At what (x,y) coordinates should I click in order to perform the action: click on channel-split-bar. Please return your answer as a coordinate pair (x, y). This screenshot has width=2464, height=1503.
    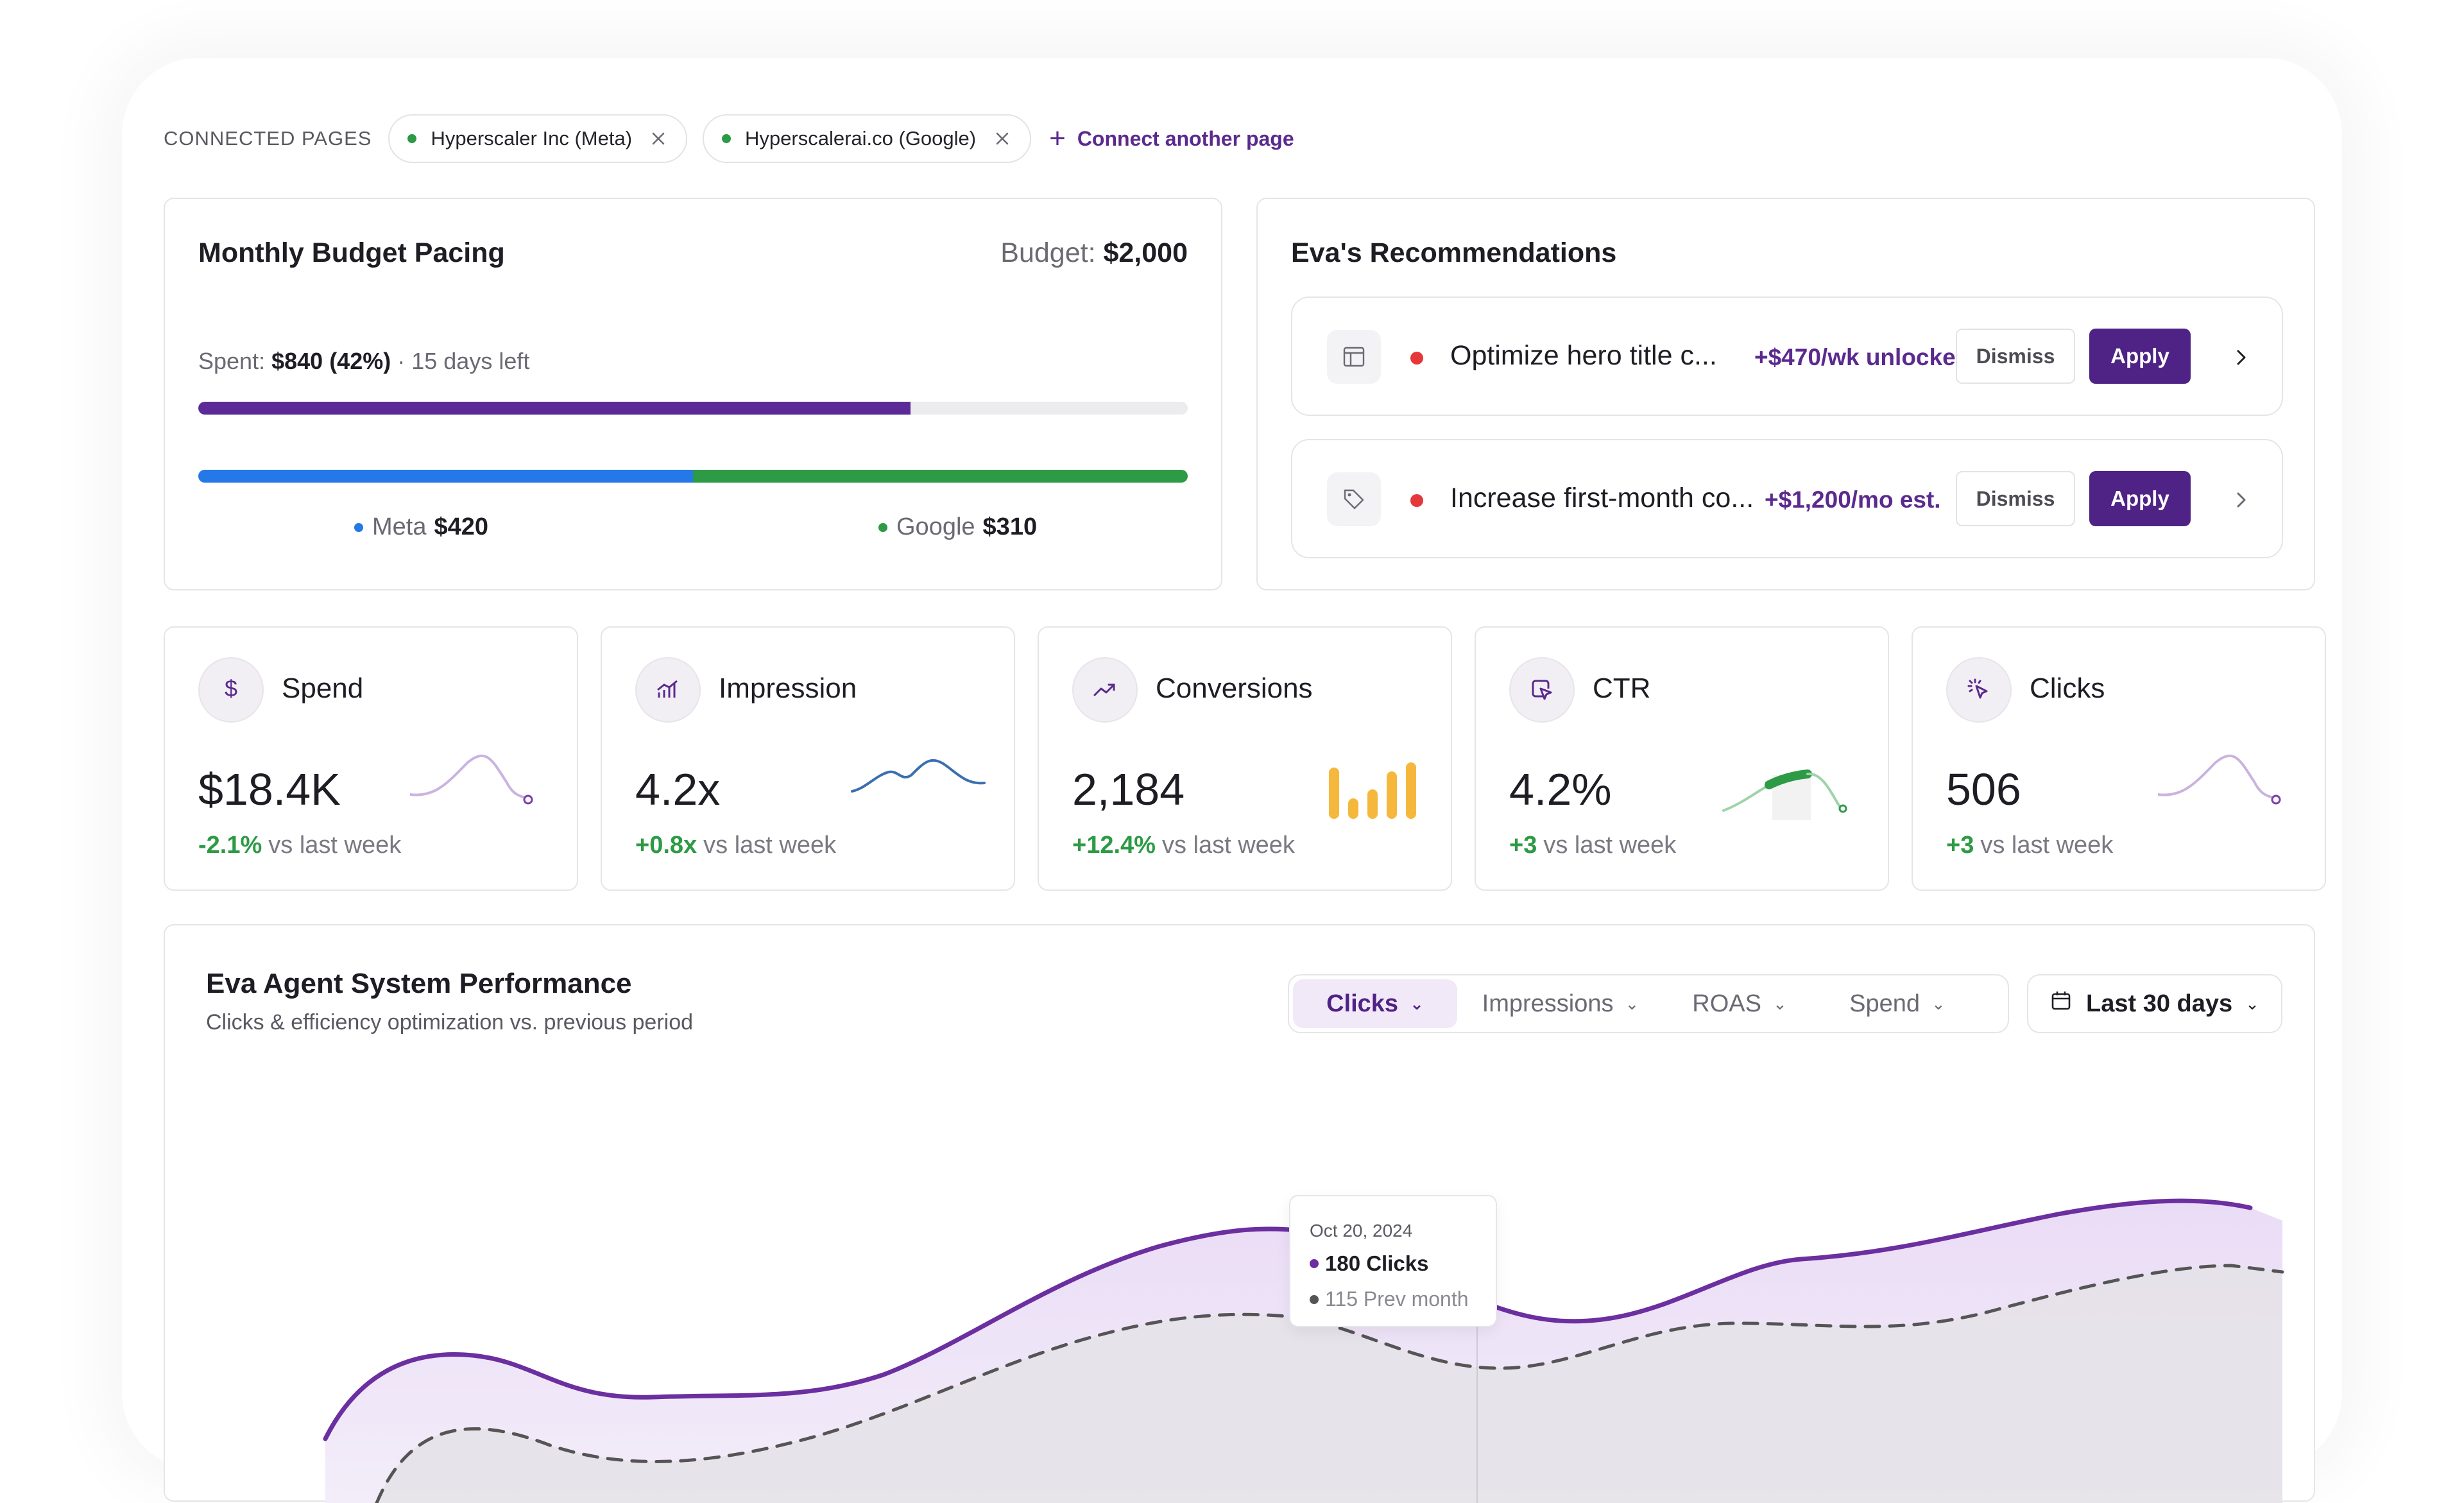
    Looking at the image, I should click on (693, 476).